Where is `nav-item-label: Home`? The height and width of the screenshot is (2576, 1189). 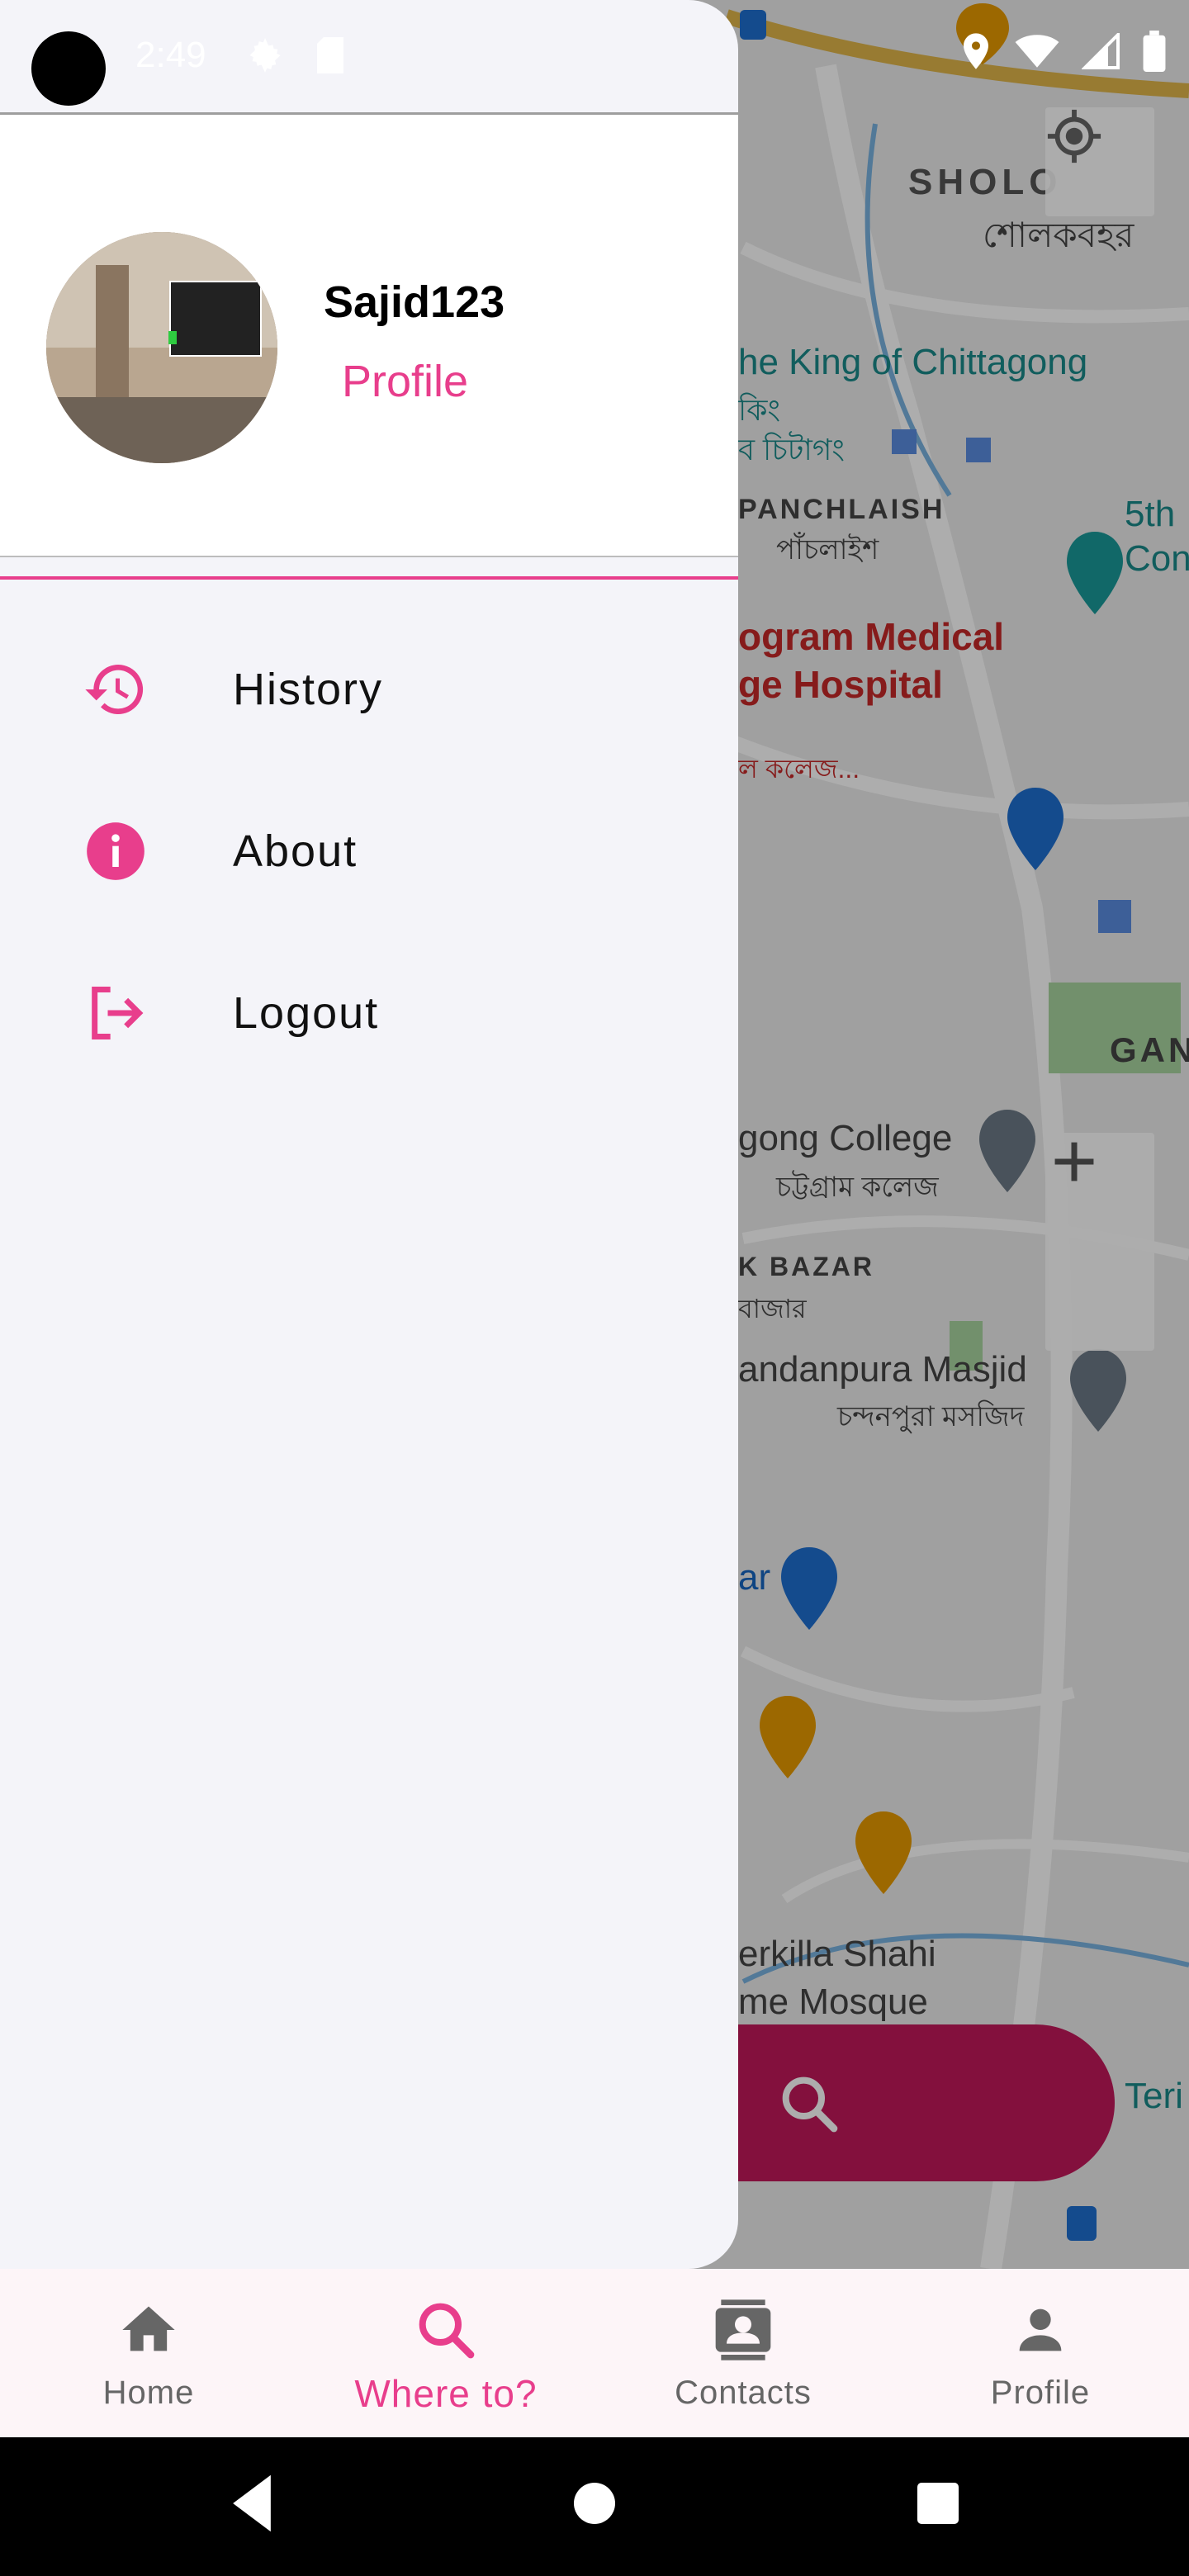
nav-item-label: Home is located at coordinates (148, 2393).